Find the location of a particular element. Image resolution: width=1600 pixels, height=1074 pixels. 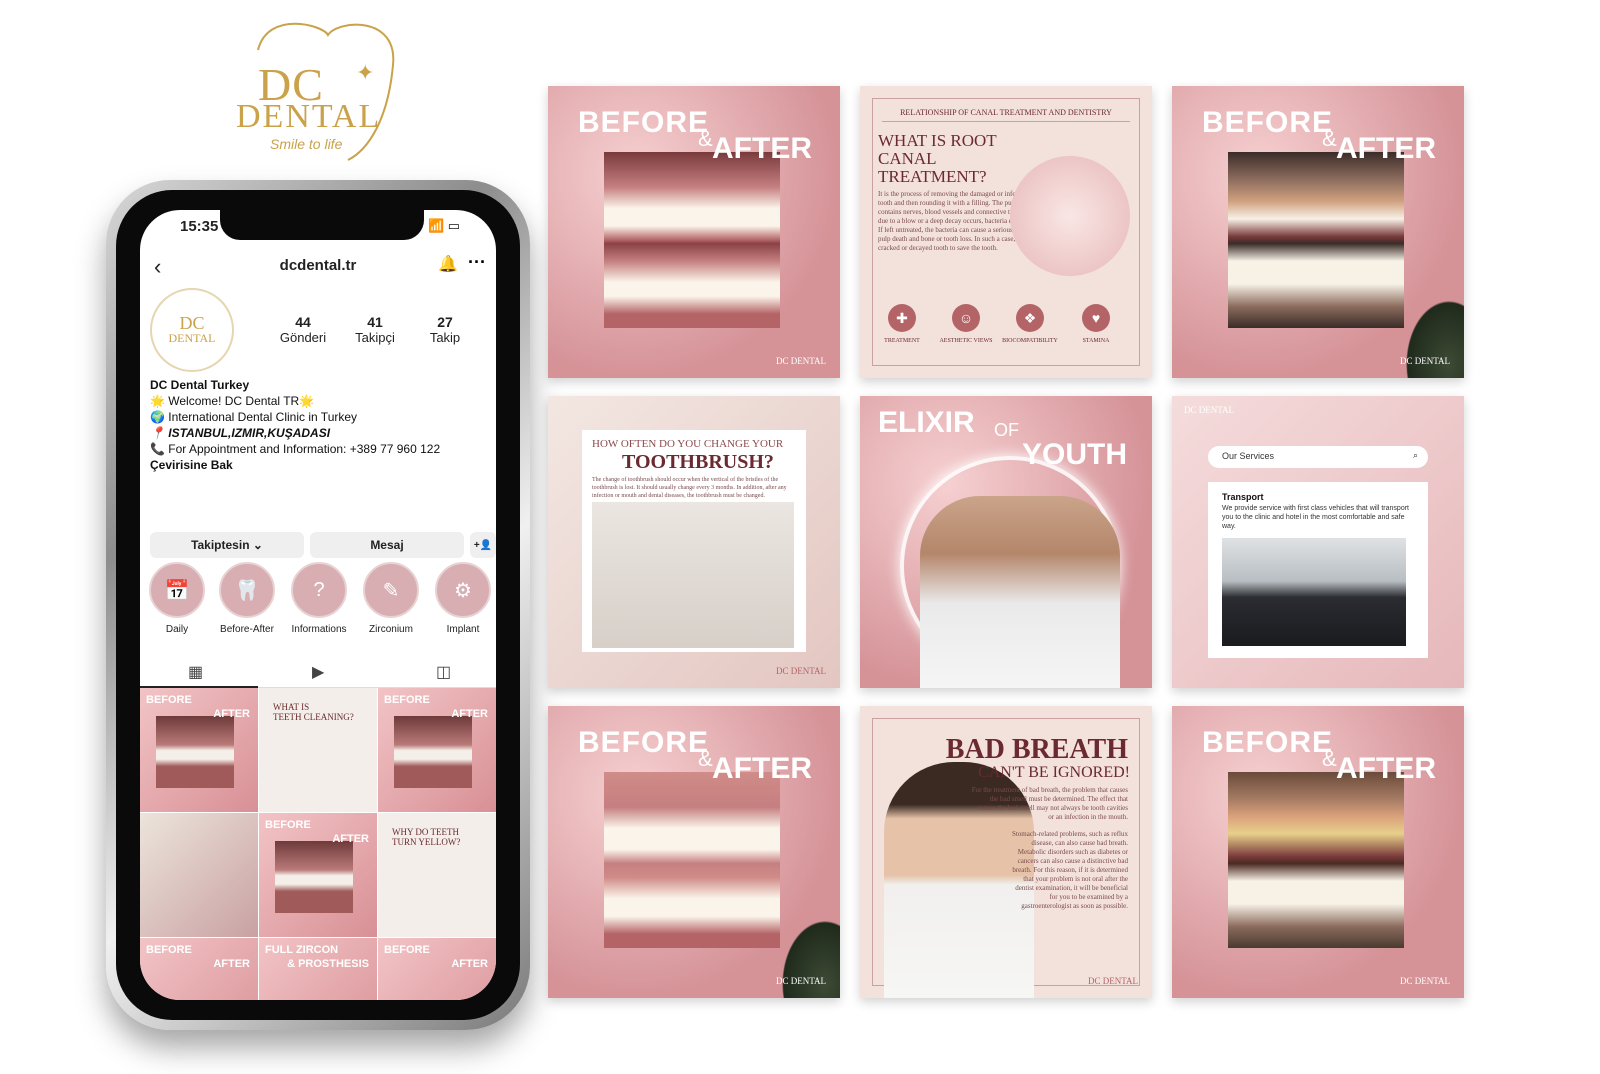

question-icon: ? is located at coordinates (319, 590).